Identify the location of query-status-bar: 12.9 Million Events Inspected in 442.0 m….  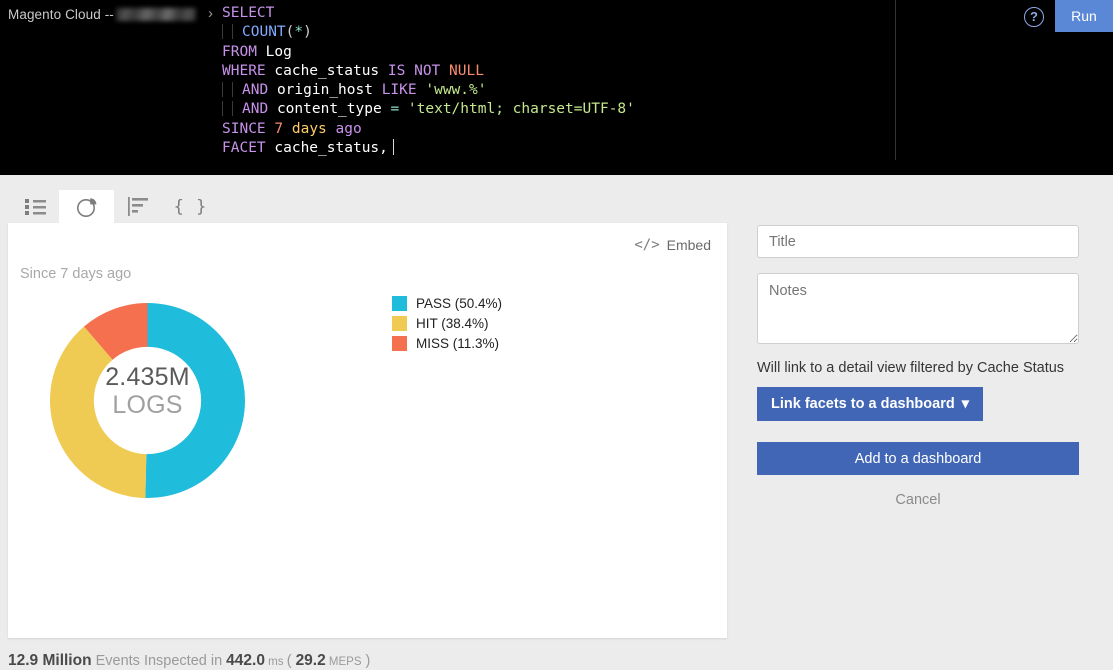
(189, 661).